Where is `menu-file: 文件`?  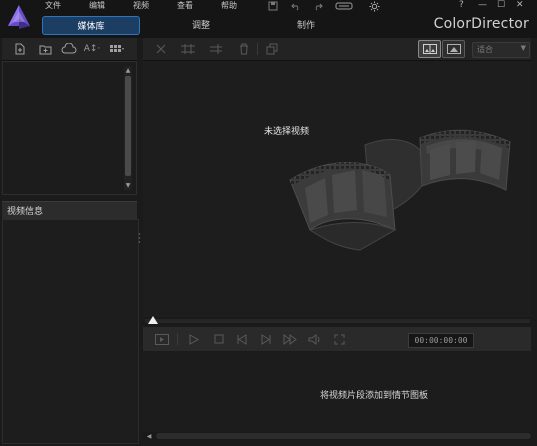
menu-file: 文件 is located at coordinates (53, 6).